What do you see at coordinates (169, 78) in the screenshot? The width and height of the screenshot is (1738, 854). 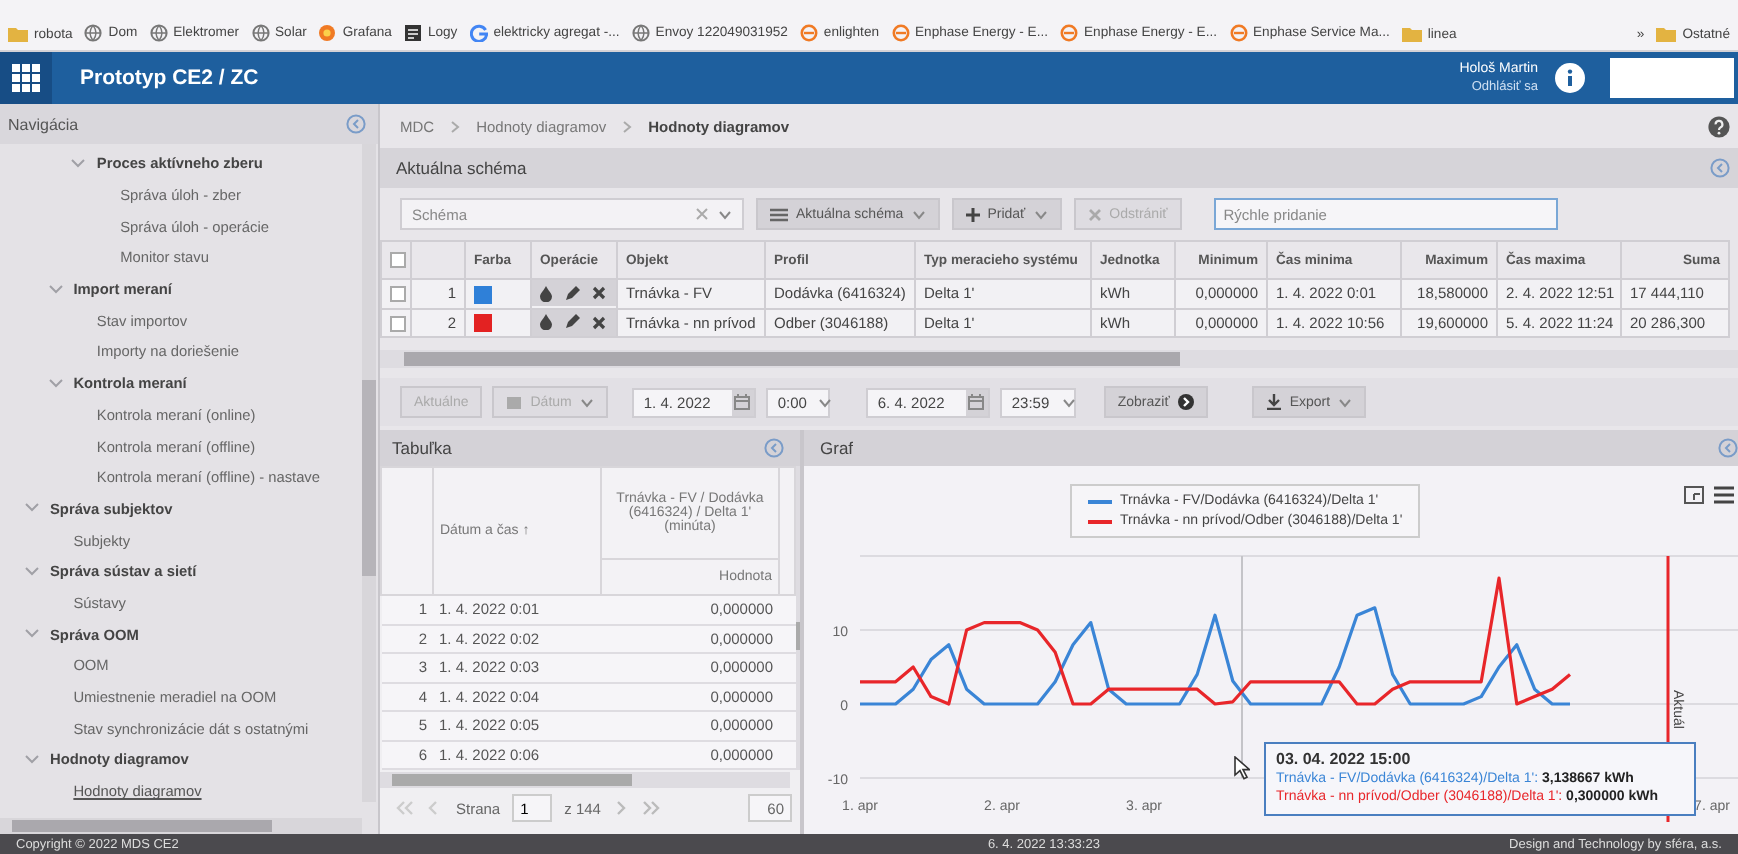 I see `app-title: Prototyp CE2 / ZC` at bounding box center [169, 78].